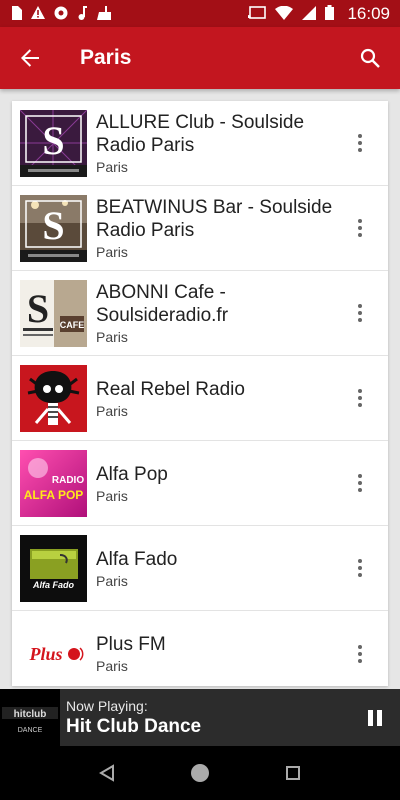  Describe the element at coordinates (330, 13) in the screenshot. I see `battery-icon` at that location.